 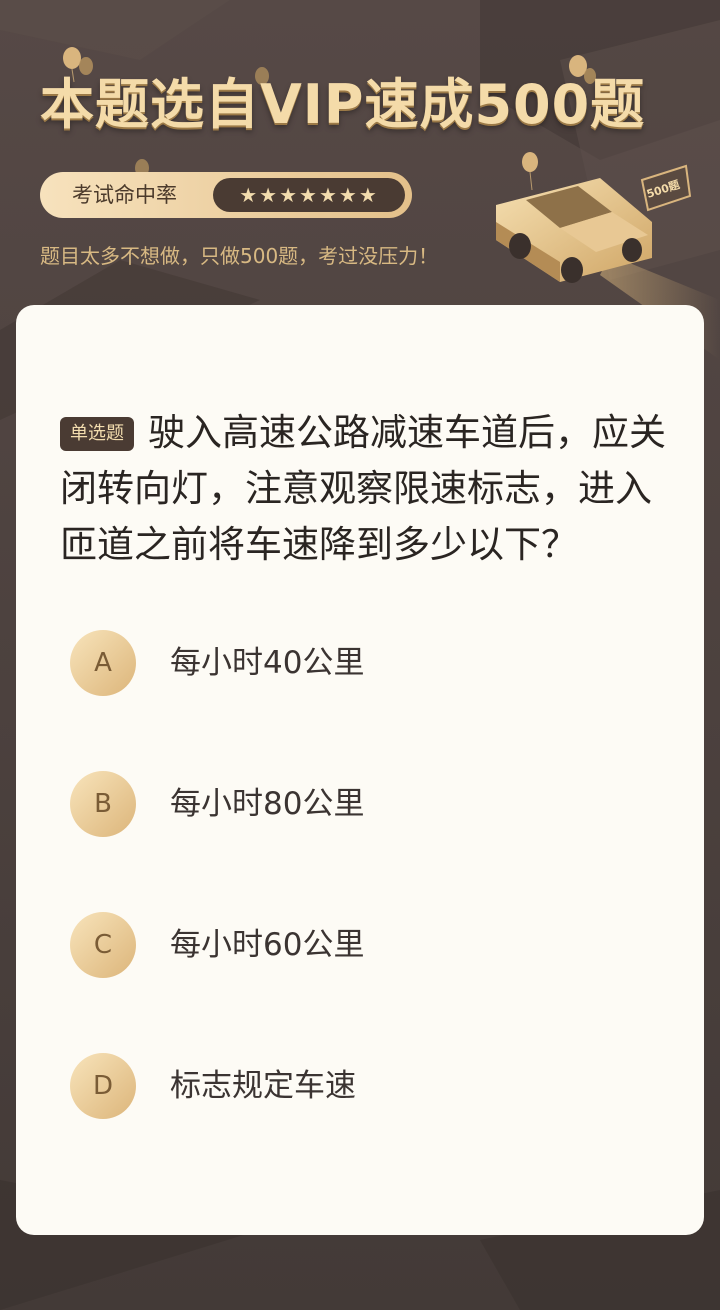 What do you see at coordinates (267, 663) in the screenshot?
I see `option-text: 每小时40公里` at bounding box center [267, 663].